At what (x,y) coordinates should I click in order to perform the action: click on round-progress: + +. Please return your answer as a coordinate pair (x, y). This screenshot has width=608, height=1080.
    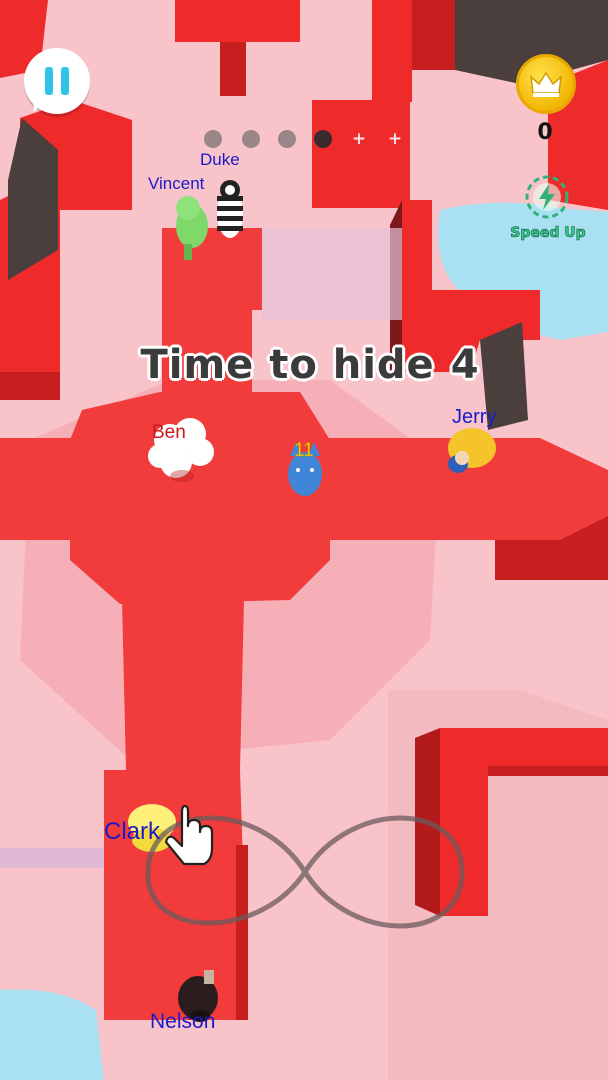
    Looking at the image, I should click on (310, 141).